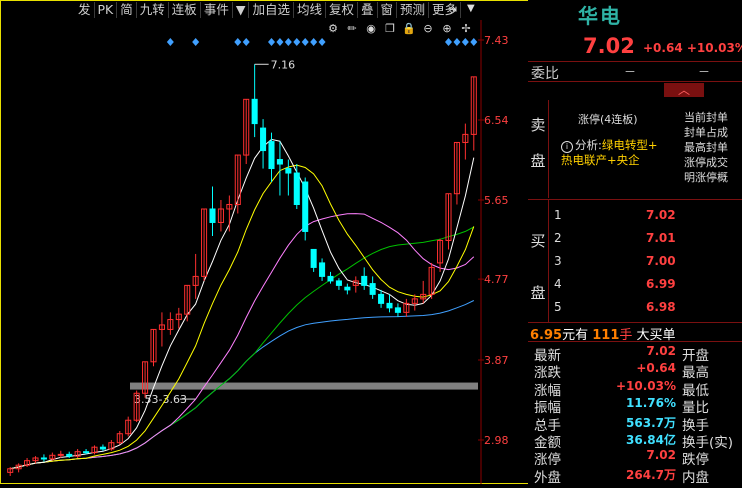  I want to click on toolbar-item: 事件, so click(217, 10).